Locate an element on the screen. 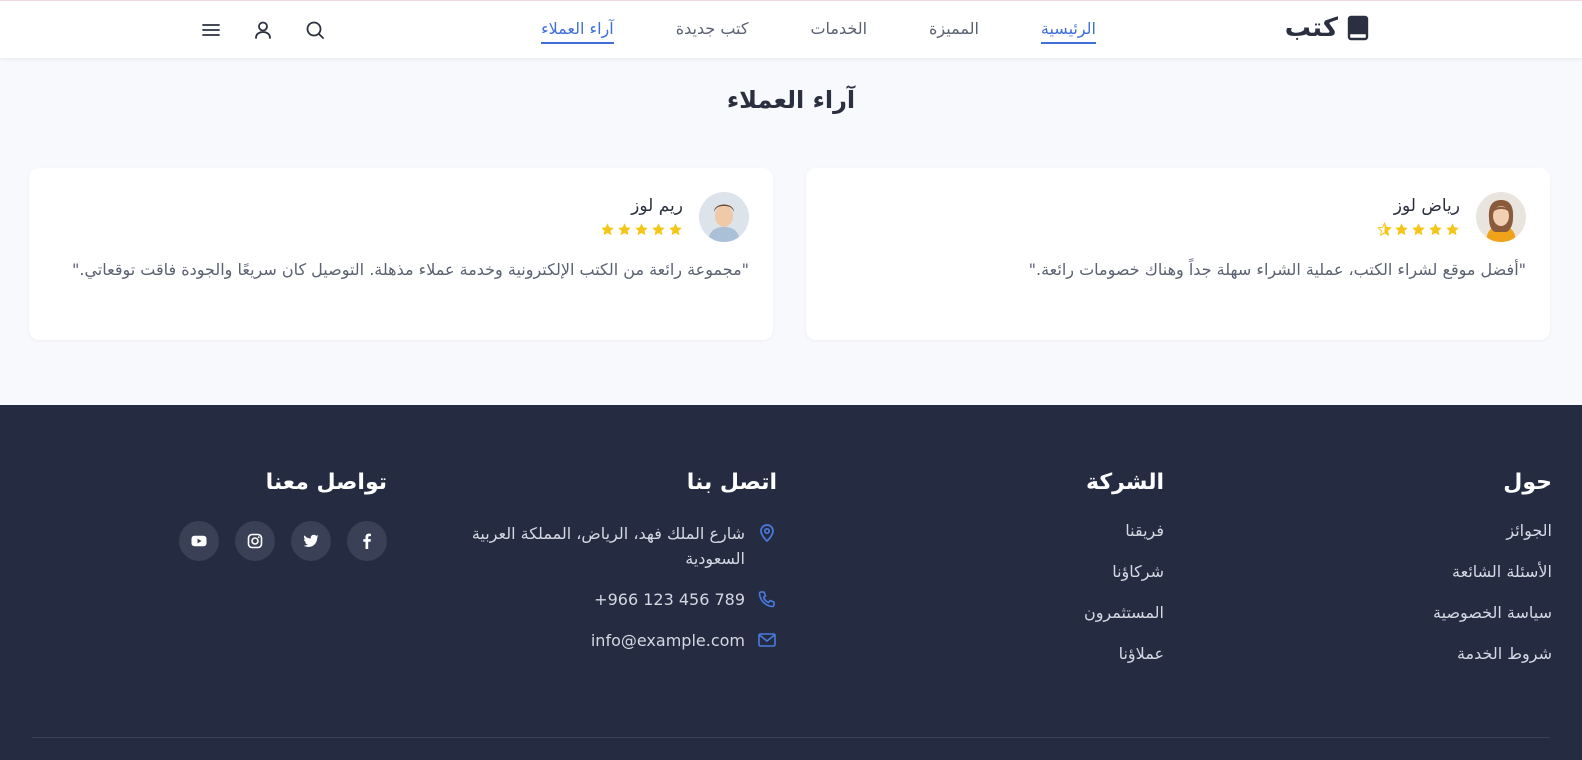  user-icon is located at coordinates (263, 30).